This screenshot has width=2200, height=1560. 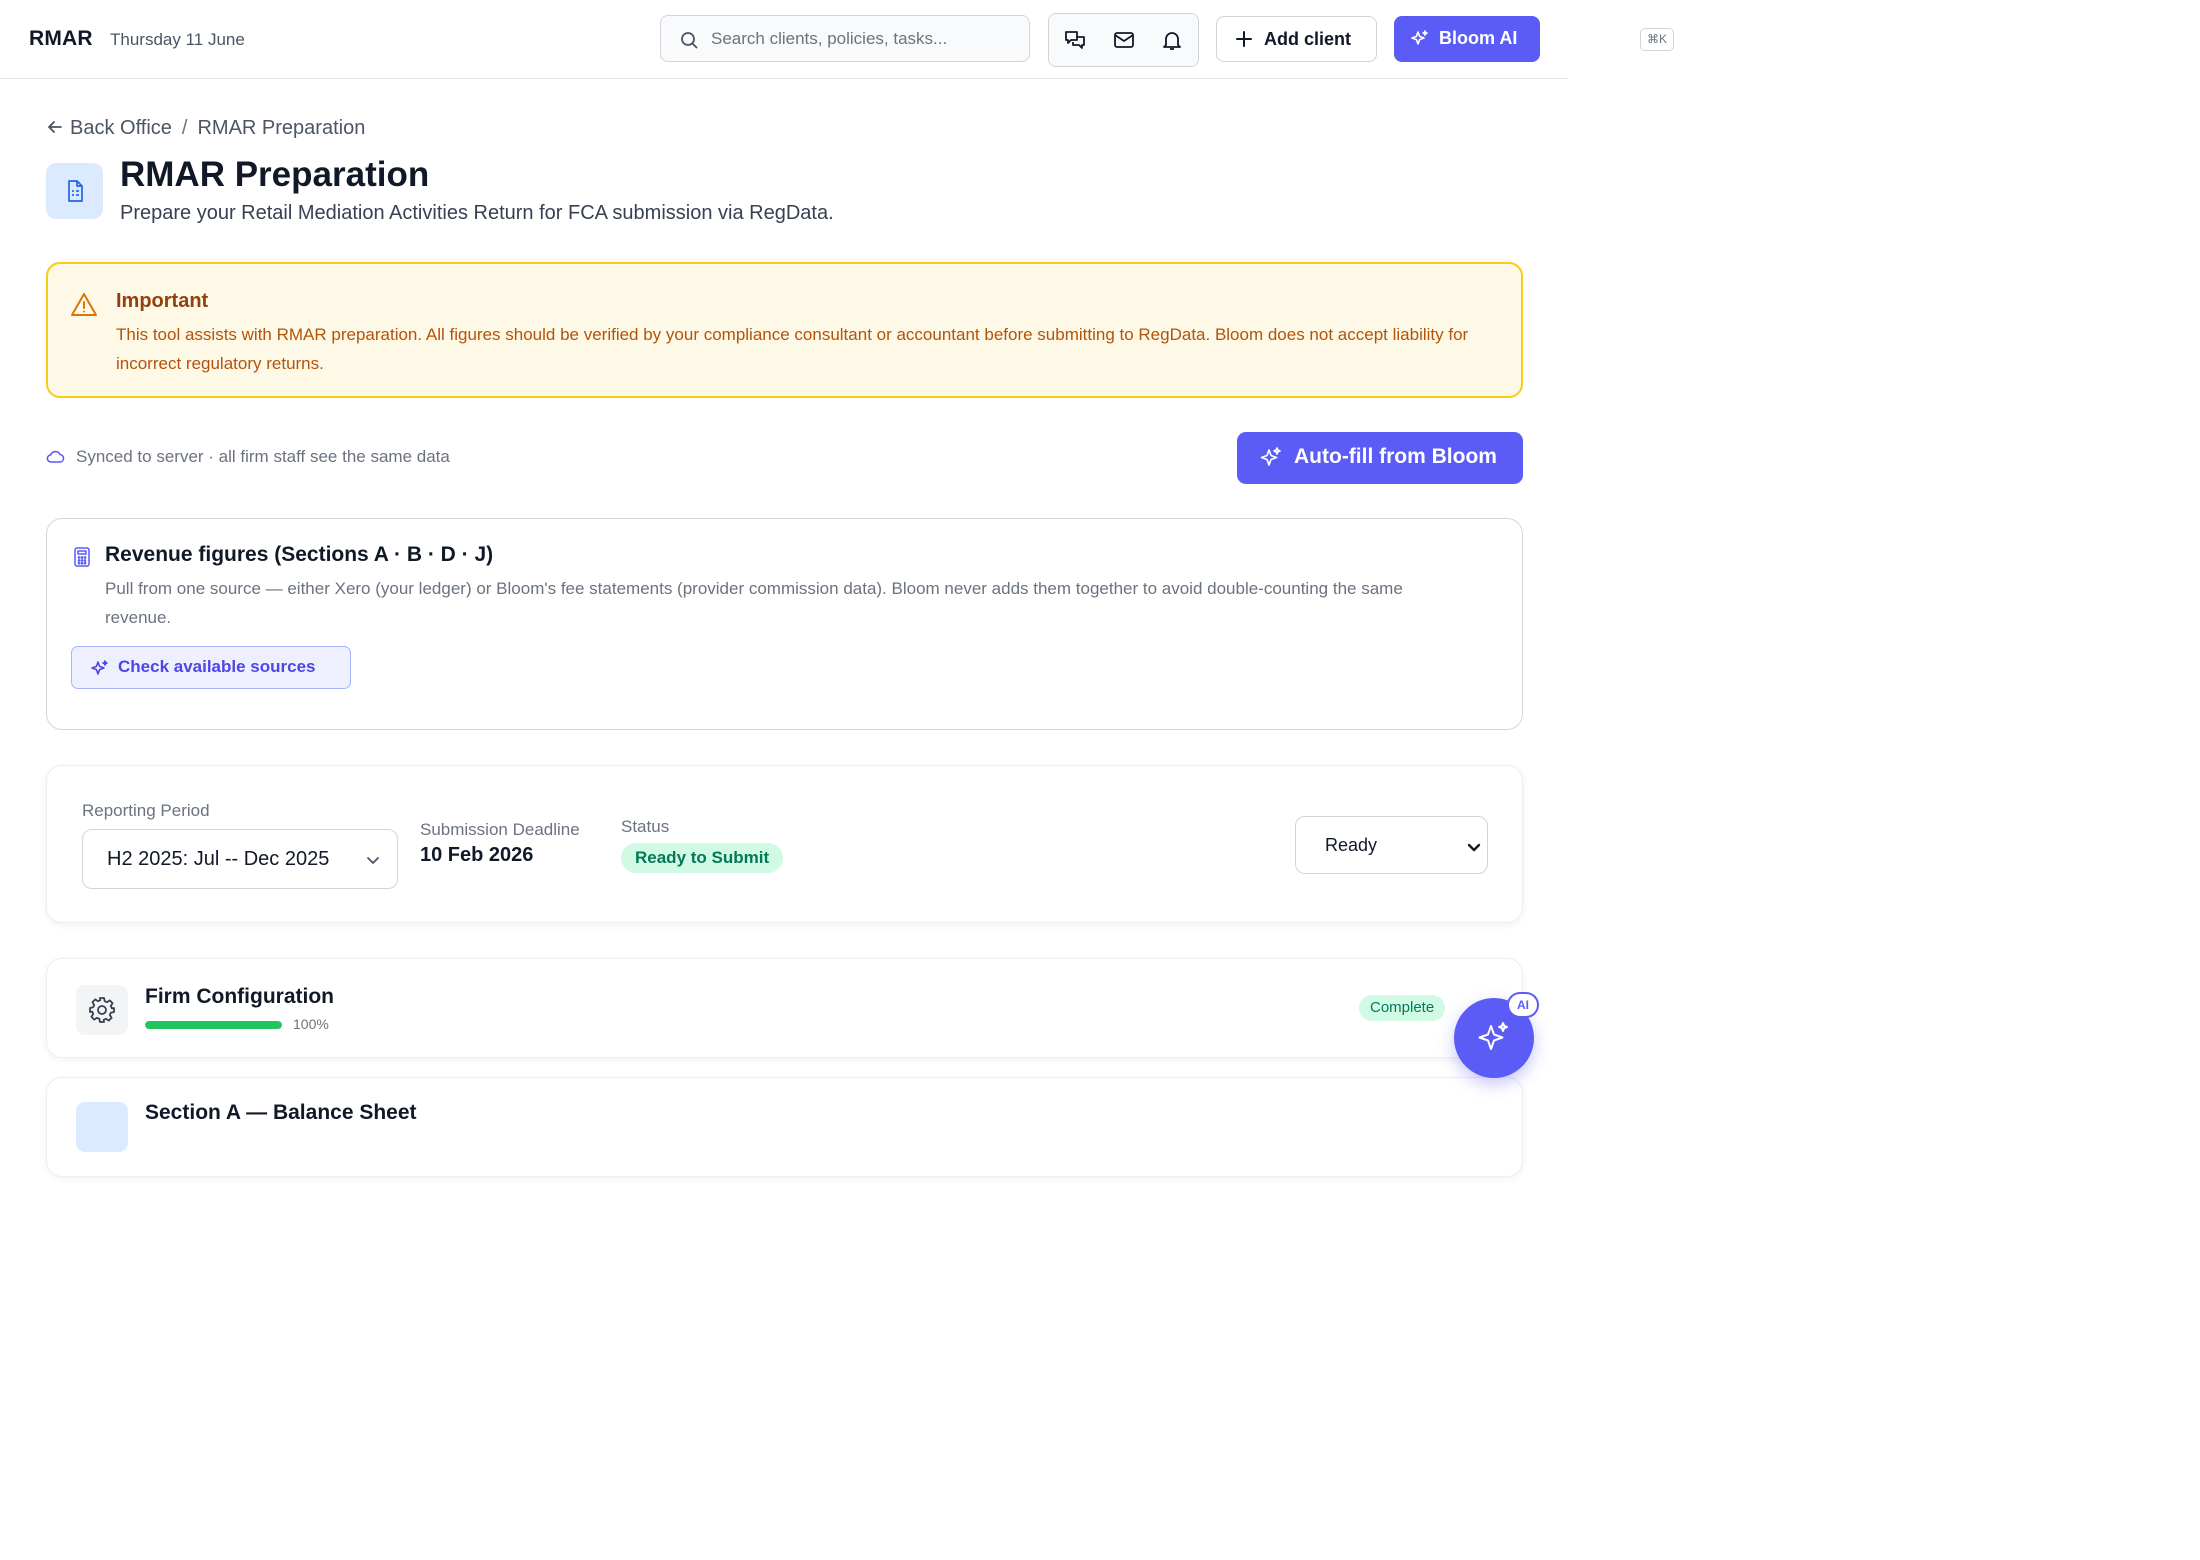 What do you see at coordinates (1351, 845) in the screenshot?
I see `status-select-value: Ready` at bounding box center [1351, 845].